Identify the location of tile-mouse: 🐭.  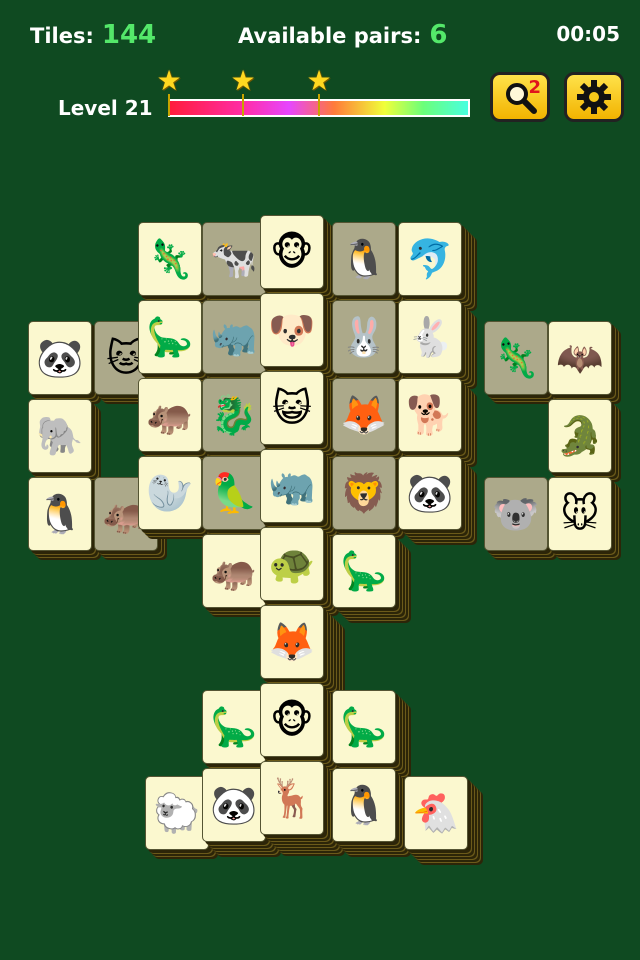
(580, 514).